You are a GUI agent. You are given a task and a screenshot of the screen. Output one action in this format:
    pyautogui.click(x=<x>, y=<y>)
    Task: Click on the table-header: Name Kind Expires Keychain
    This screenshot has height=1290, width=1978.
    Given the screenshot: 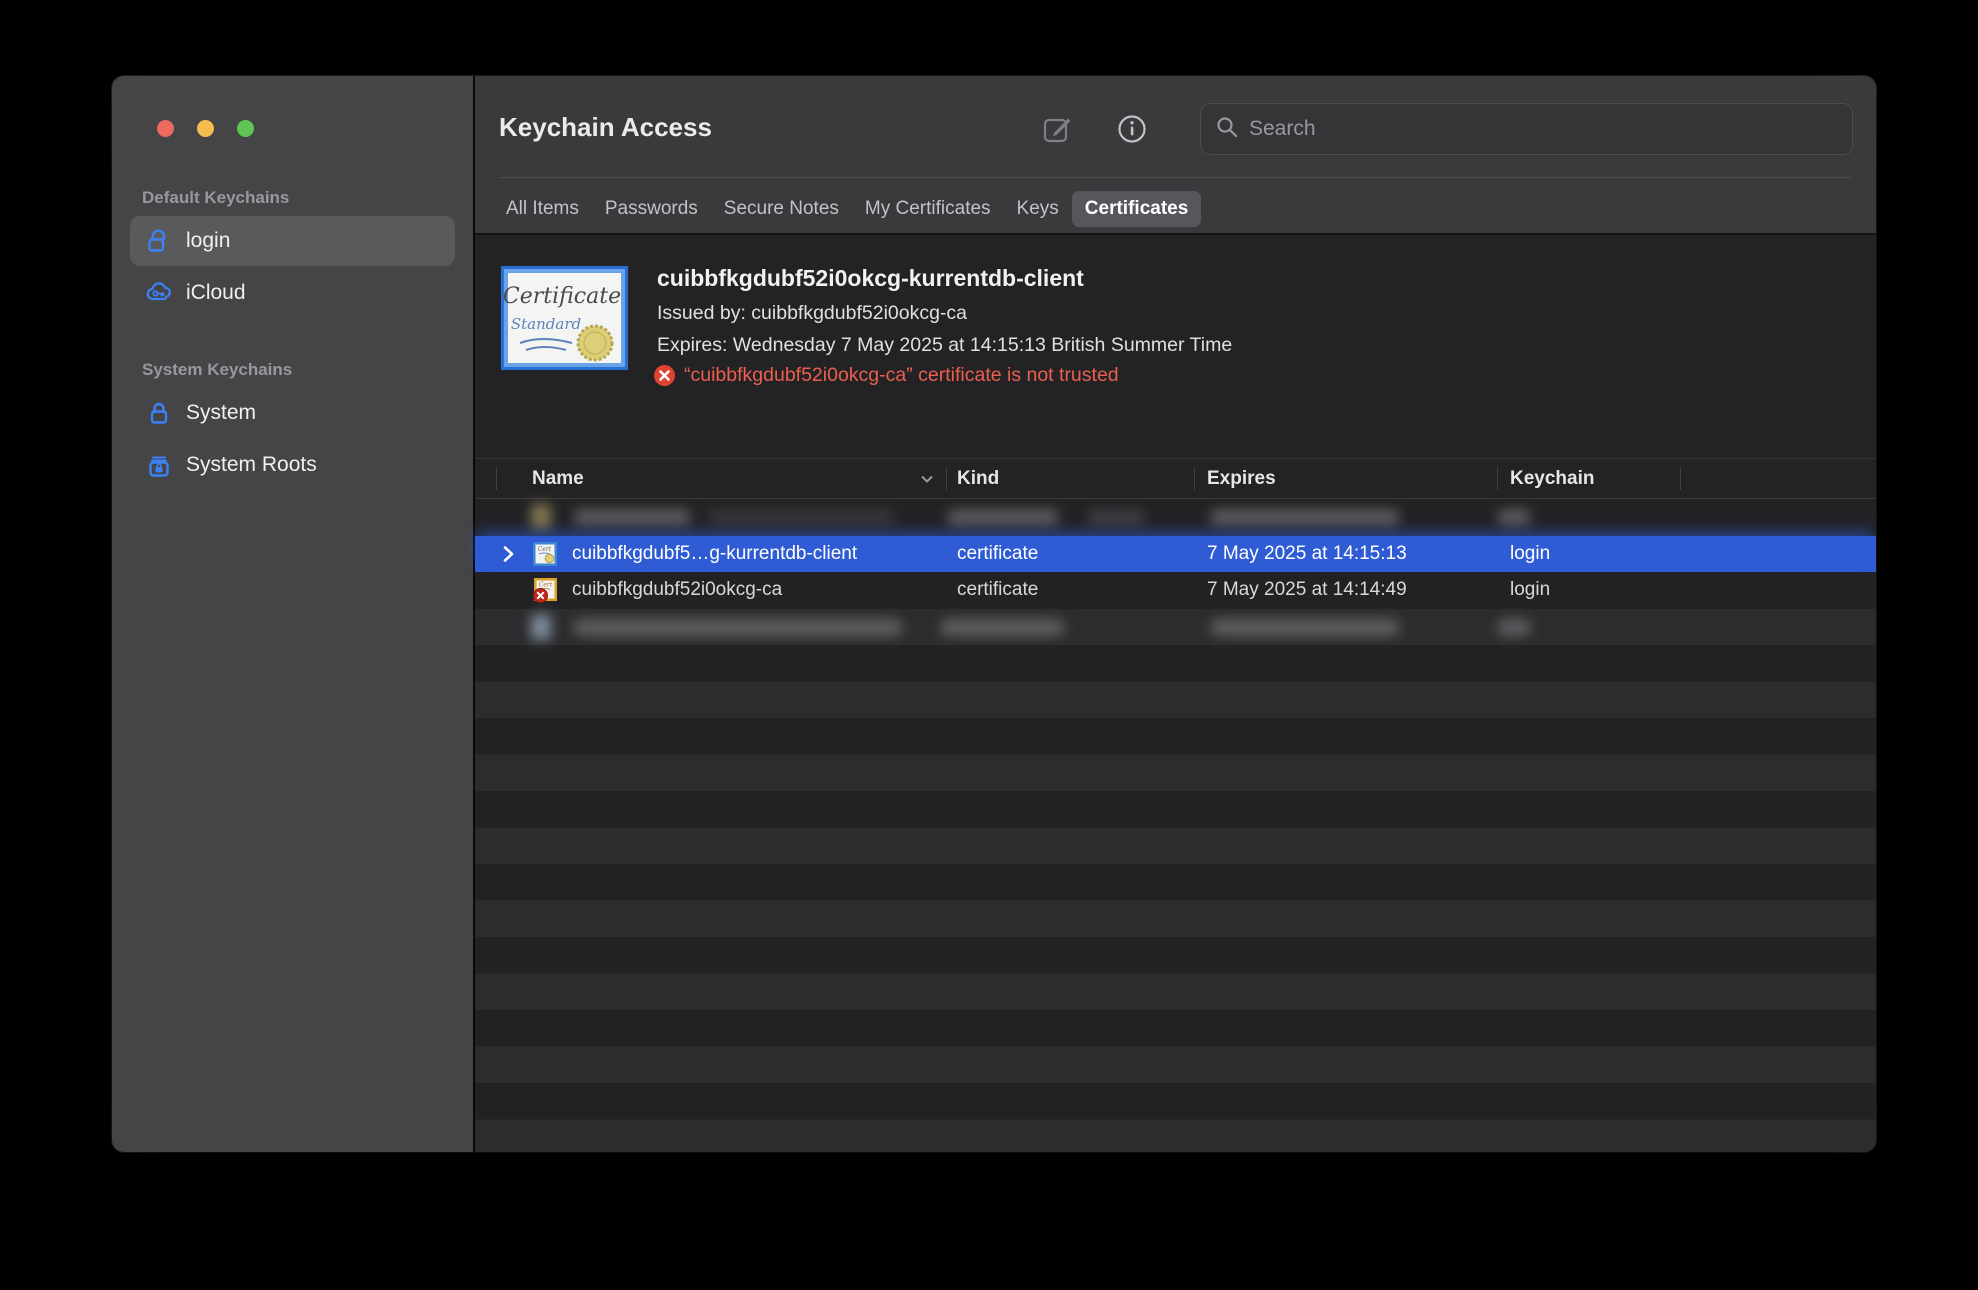 What is the action you would take?
    pyautogui.click(x=1175, y=478)
    